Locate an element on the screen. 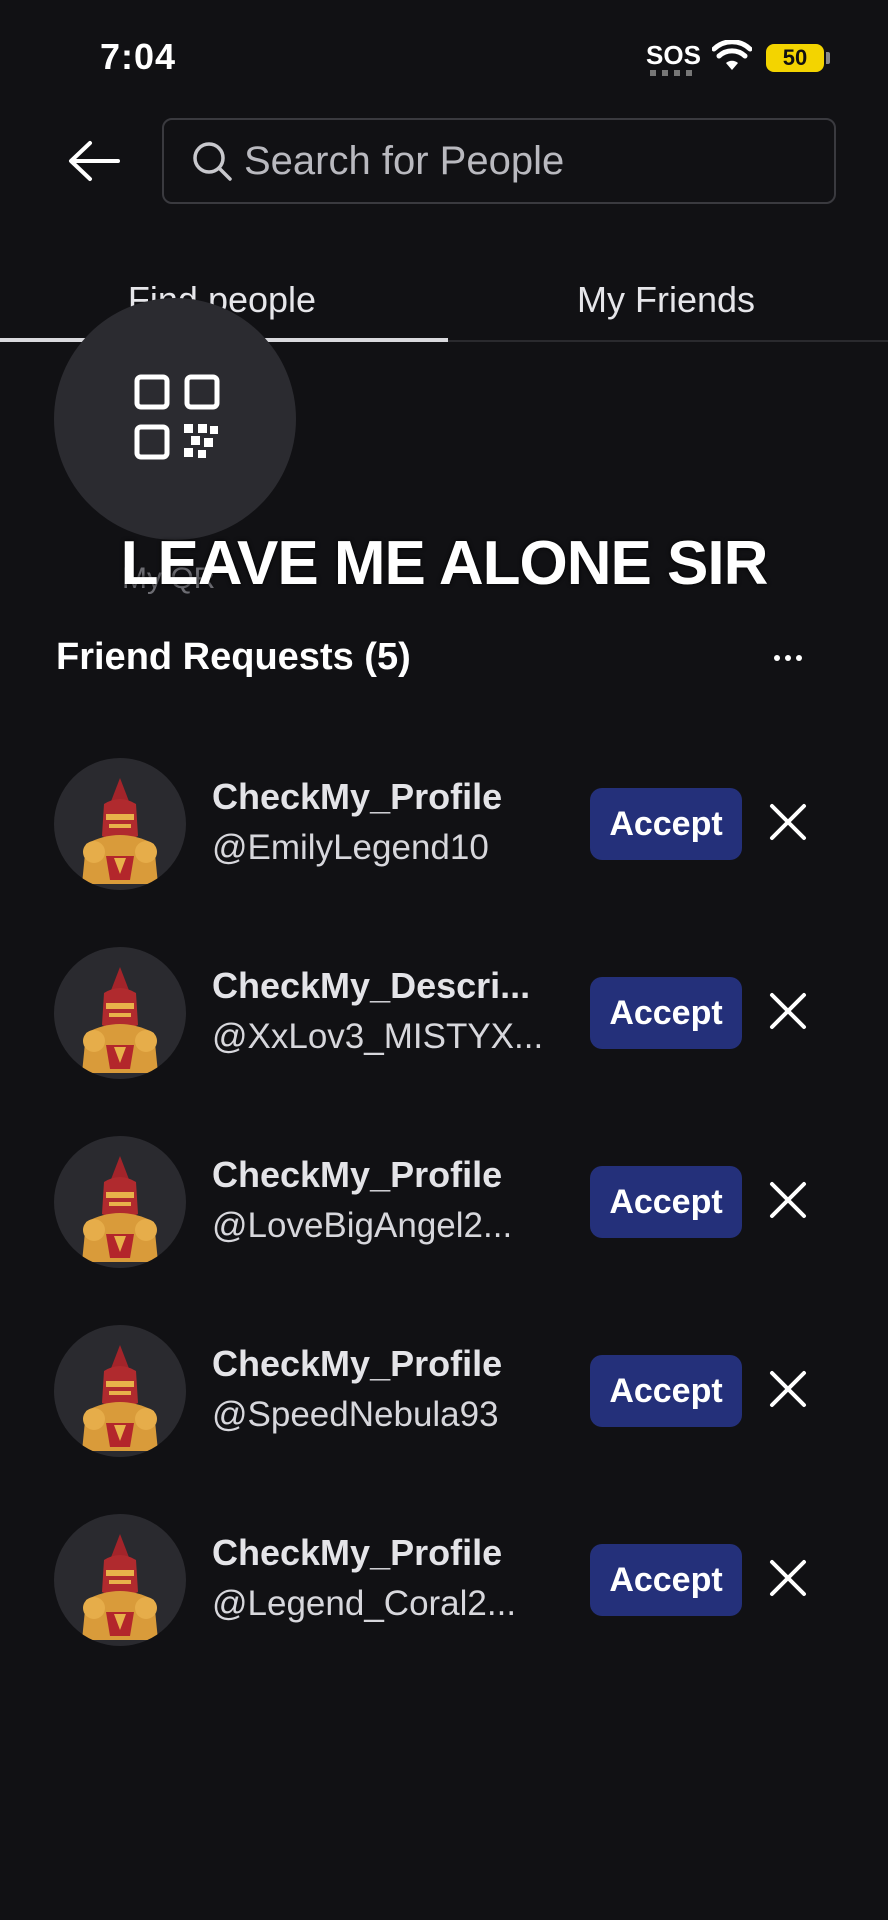 This screenshot has width=888, height=1920. more-options-icon is located at coordinates (788, 658).